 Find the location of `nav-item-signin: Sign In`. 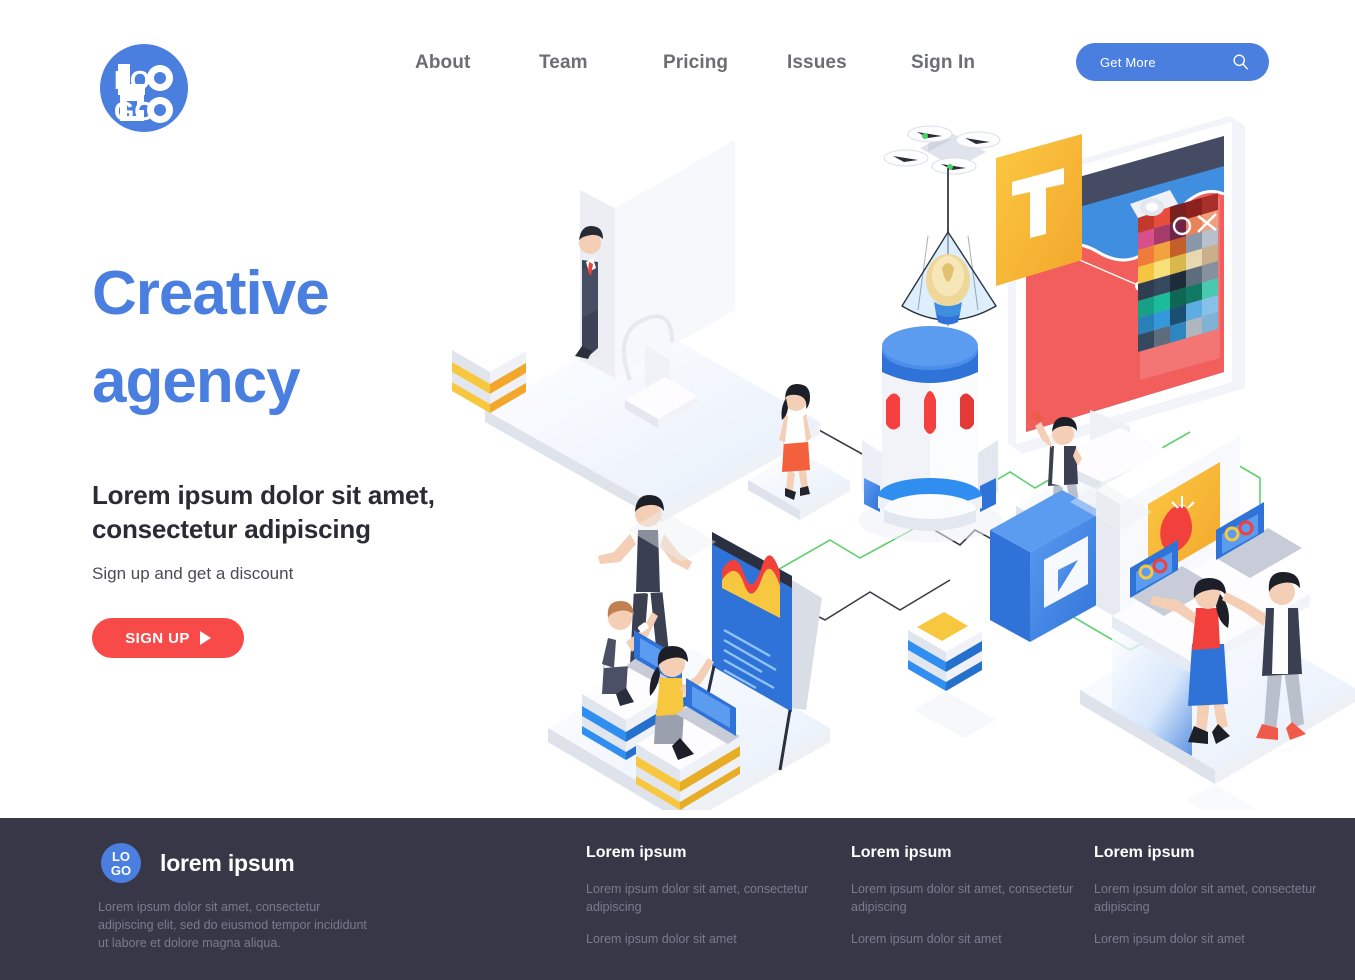

nav-item-signin: Sign In is located at coordinates (973, 63).